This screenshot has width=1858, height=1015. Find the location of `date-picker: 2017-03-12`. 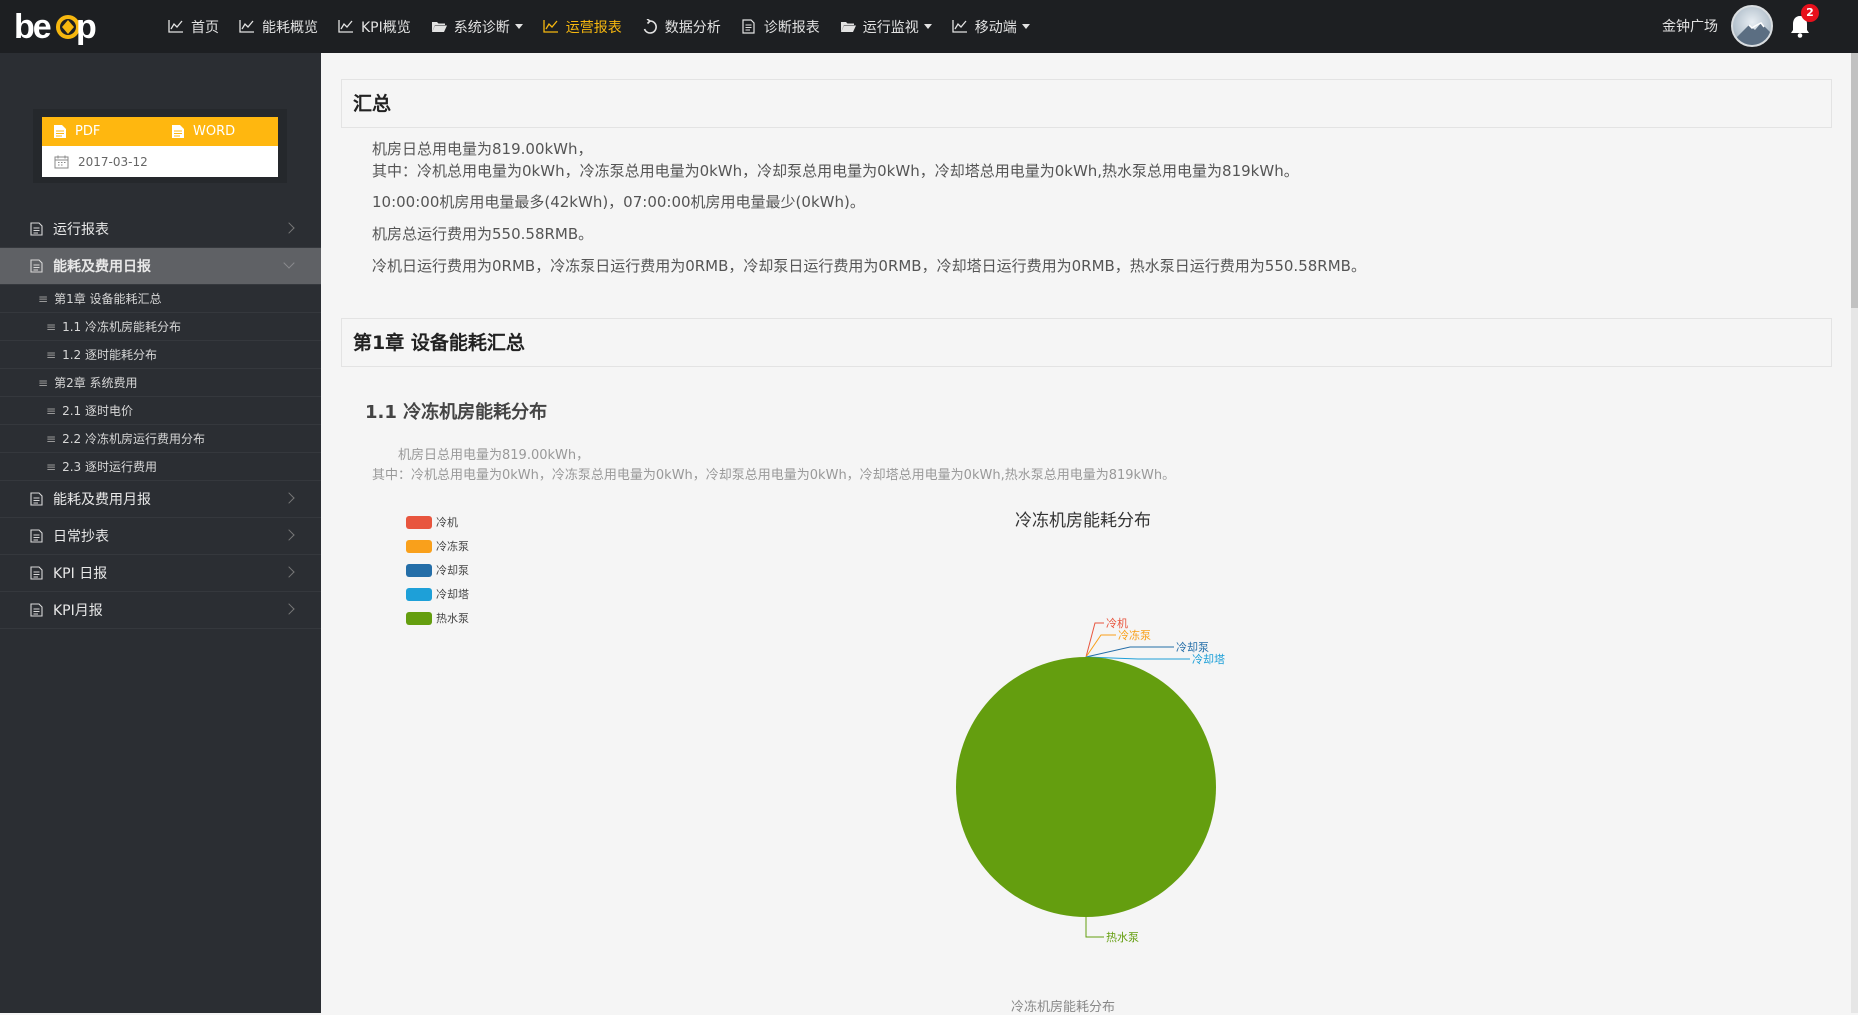

date-picker: 2017-03-12 is located at coordinates (160, 161).